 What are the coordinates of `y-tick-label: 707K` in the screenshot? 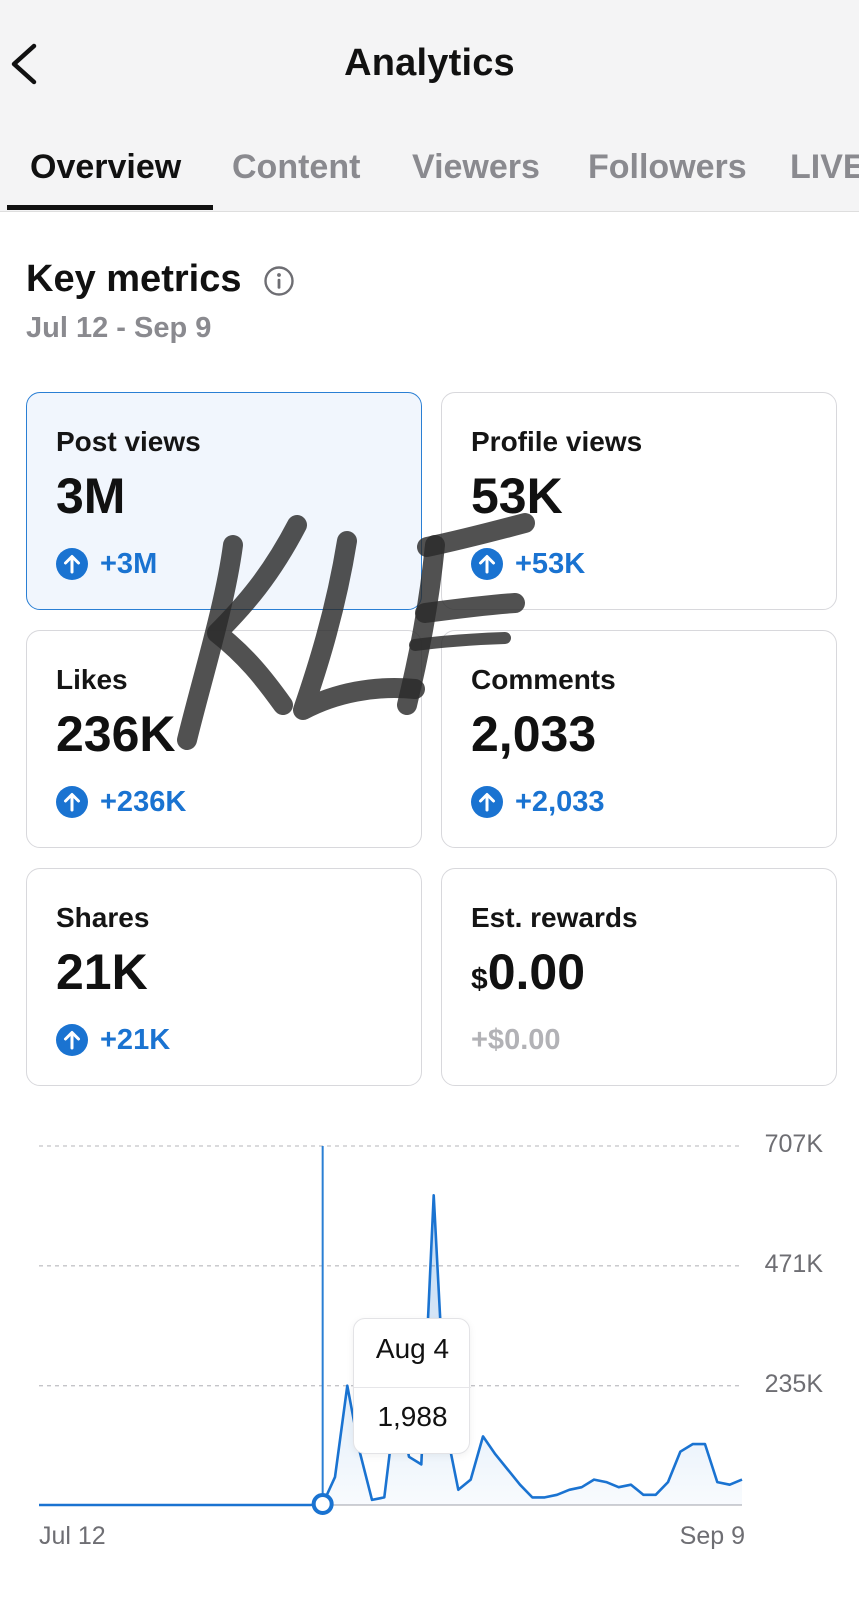 It's located at (793, 1144).